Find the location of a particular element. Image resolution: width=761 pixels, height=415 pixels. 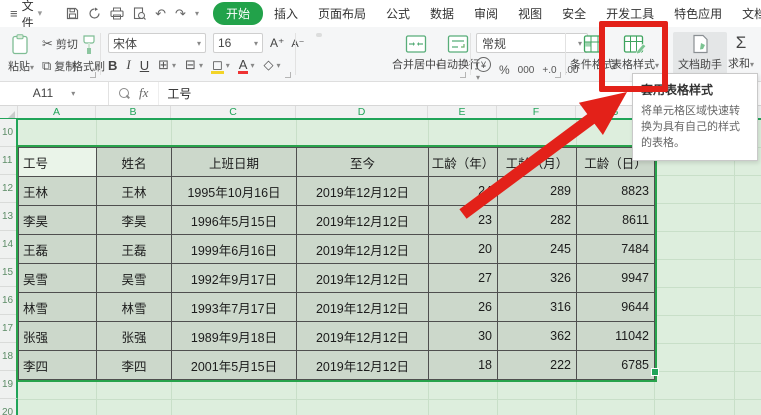

clipboard-group-expander is located at coordinates (93, 75).